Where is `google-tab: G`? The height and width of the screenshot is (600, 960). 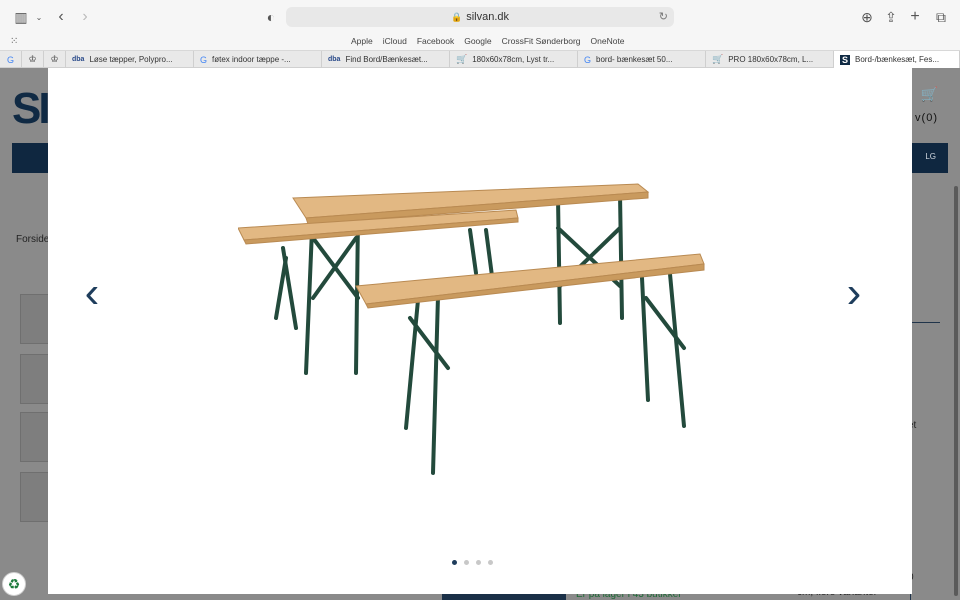
google-tab: G is located at coordinates (11, 59).